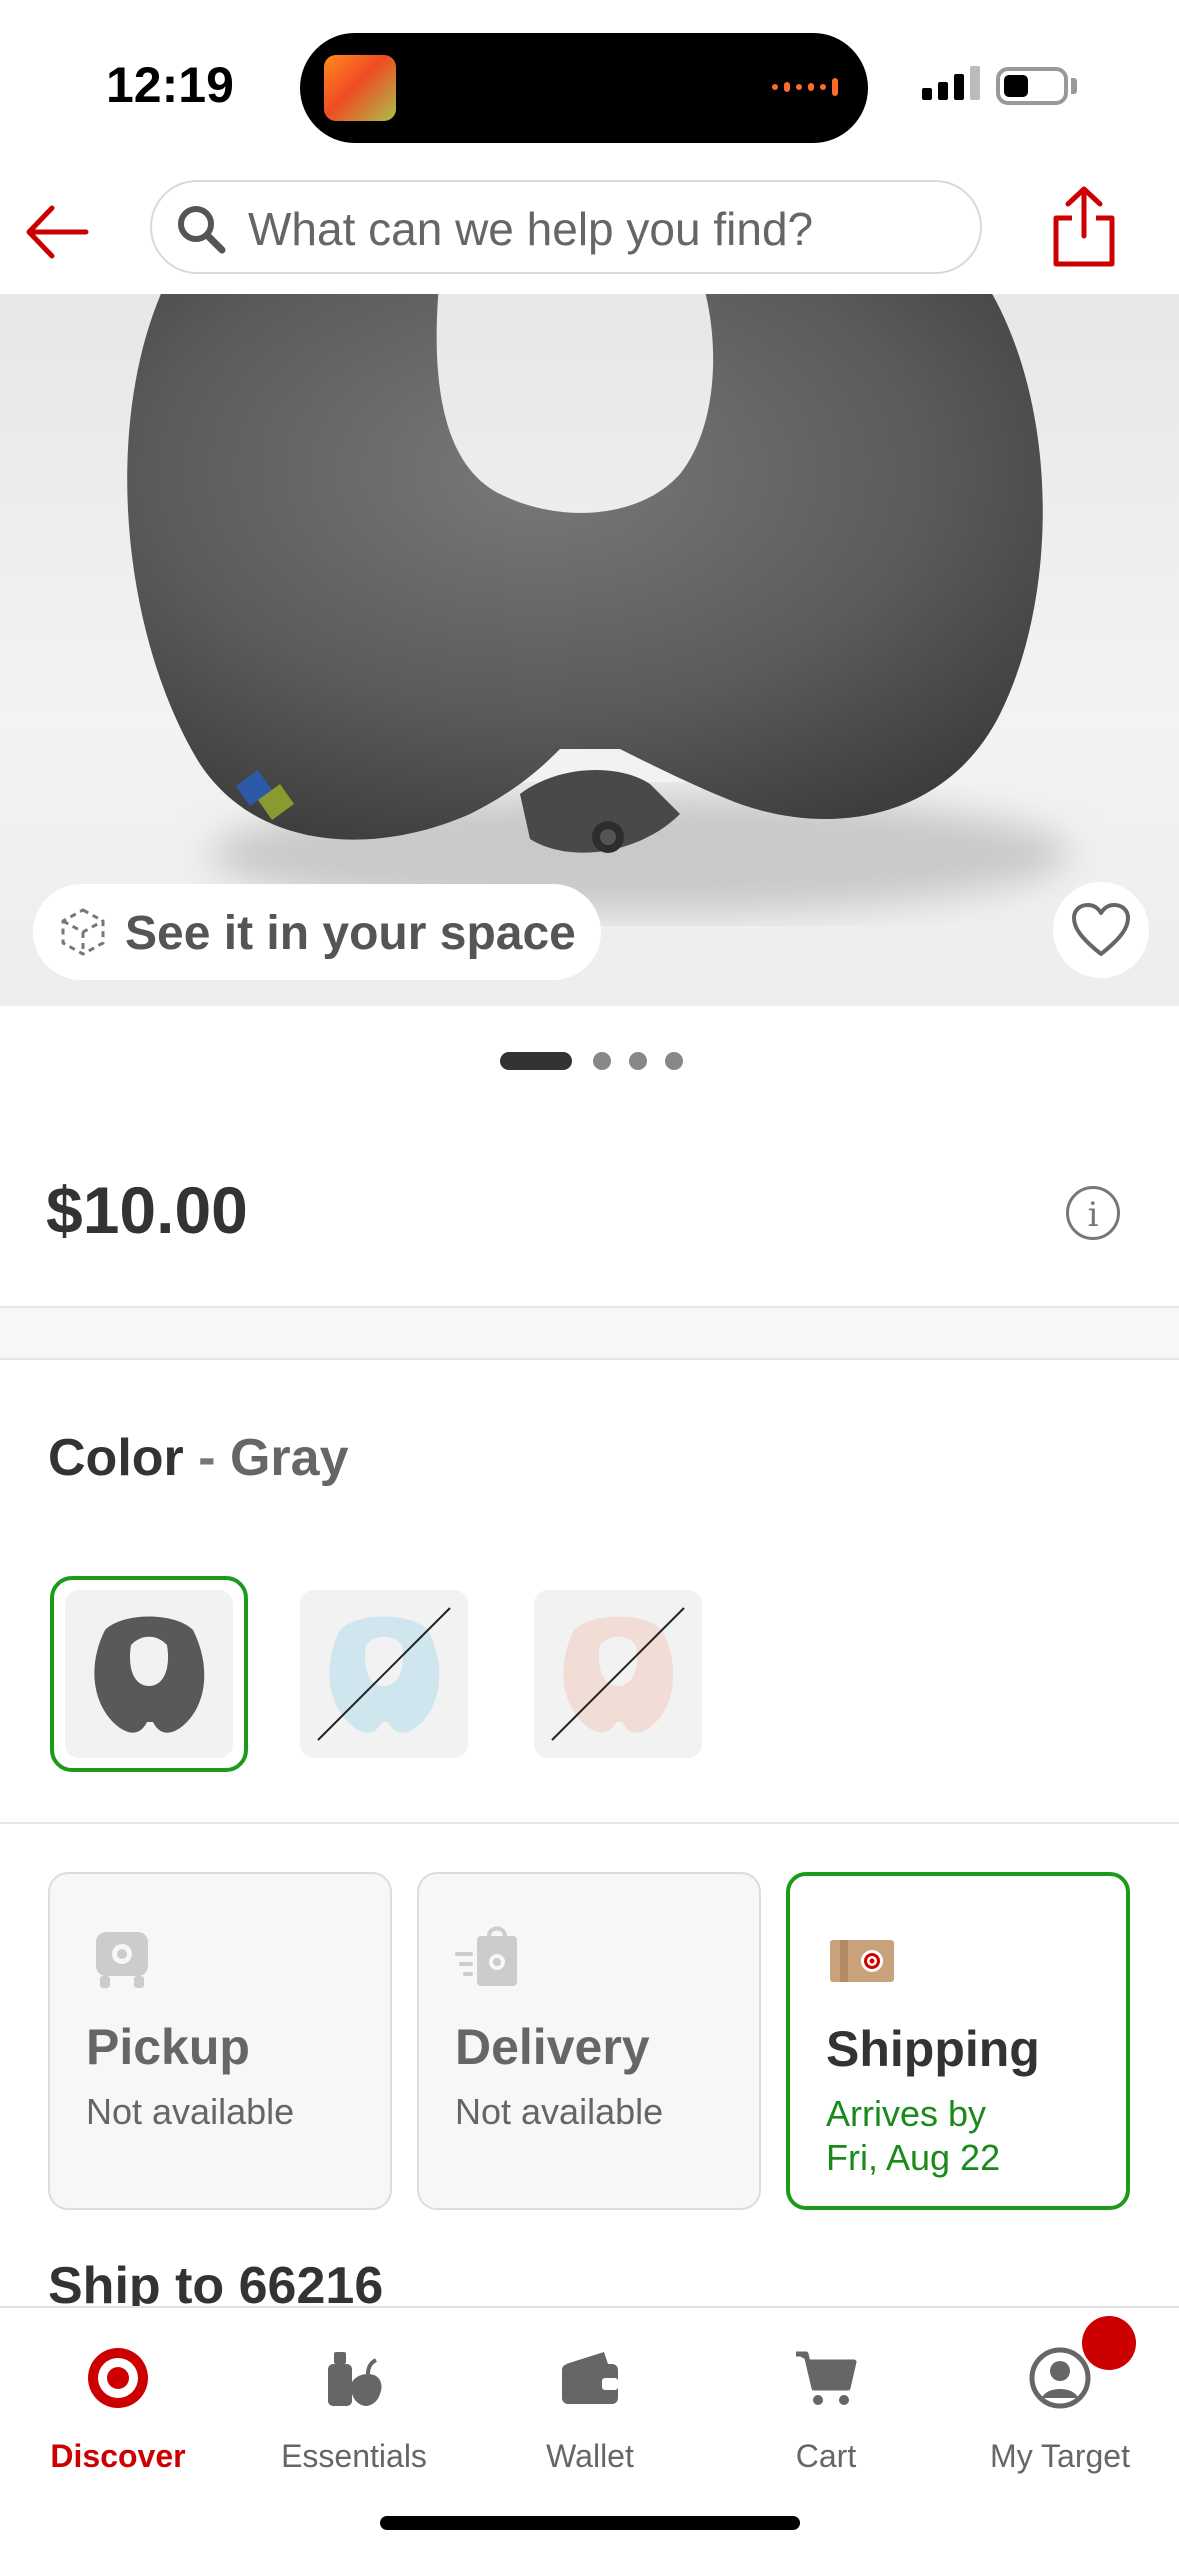  I want to click on shipping-subtitle: Arrives by Fri, Aug 22, so click(913, 2136).